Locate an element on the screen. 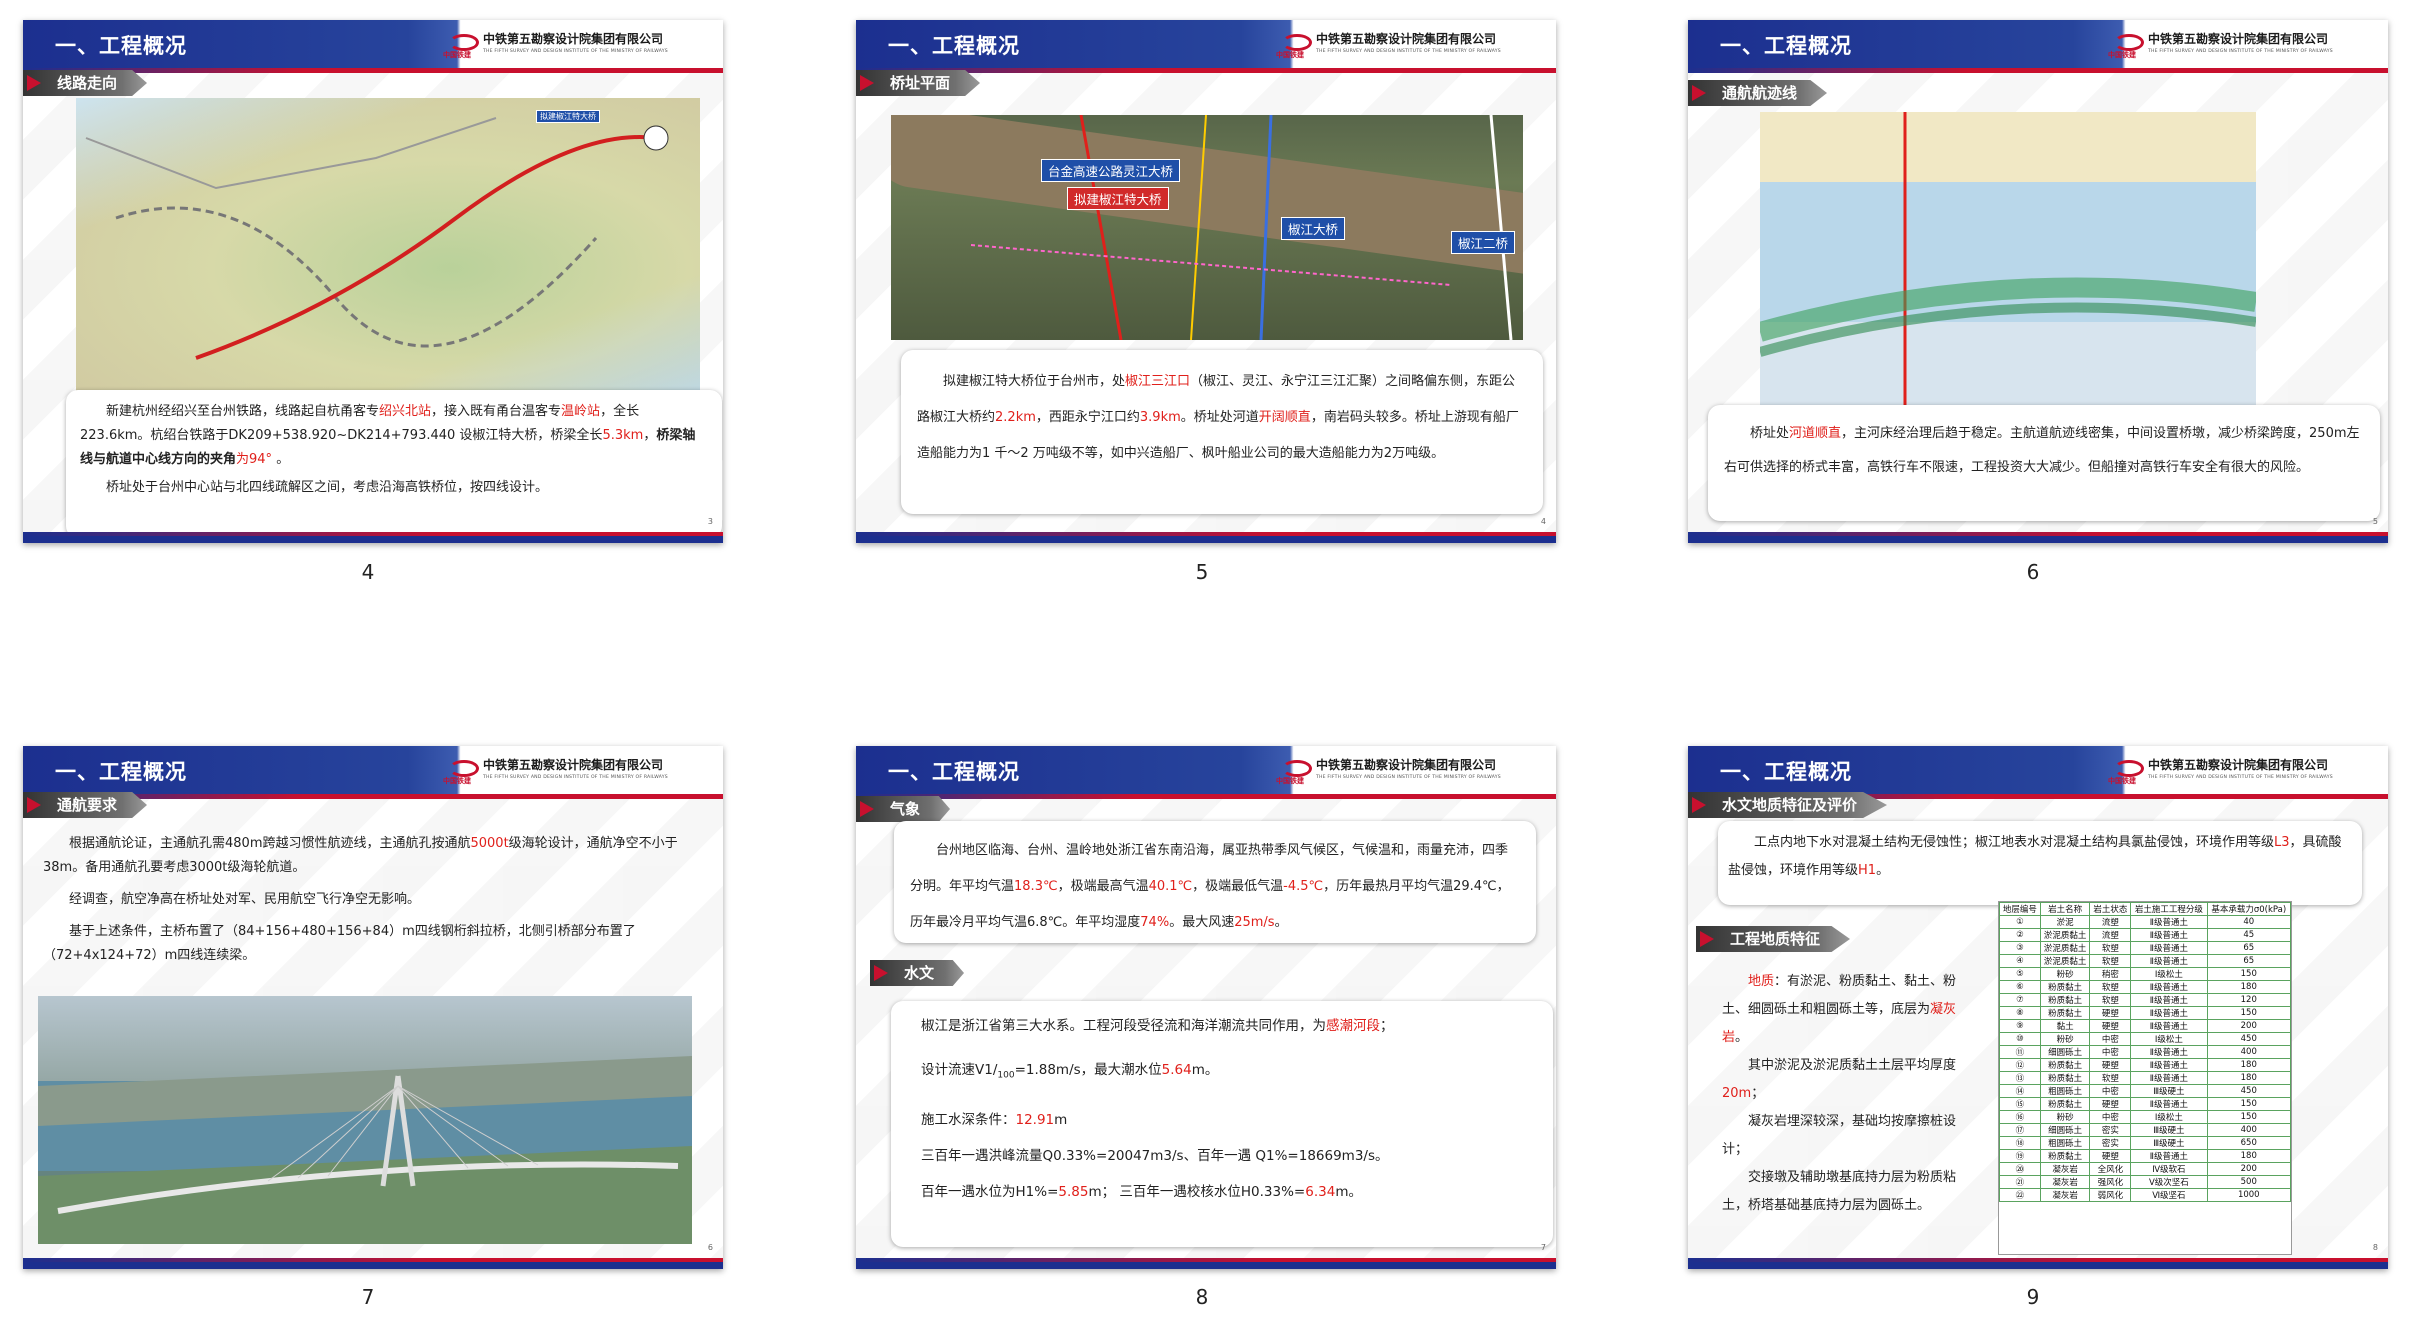  table-row: ② 淤泥质黏土 流塑 Ⅱ级普通土 45 is located at coordinates (2145, 935).